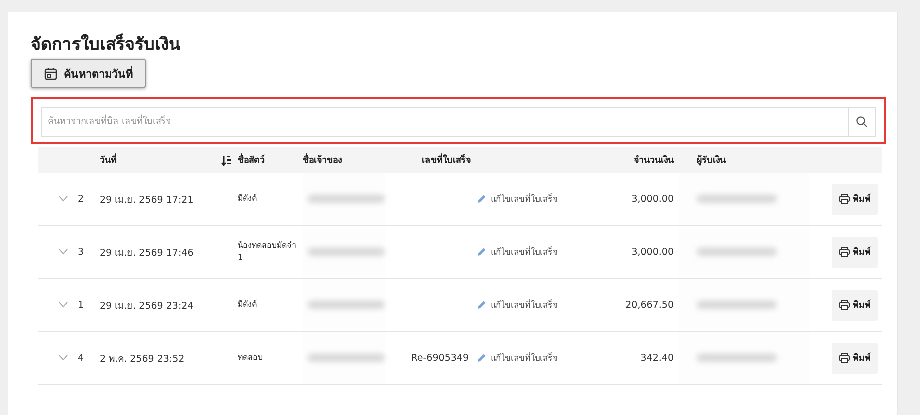  I want to click on sort-icon, so click(226, 160).